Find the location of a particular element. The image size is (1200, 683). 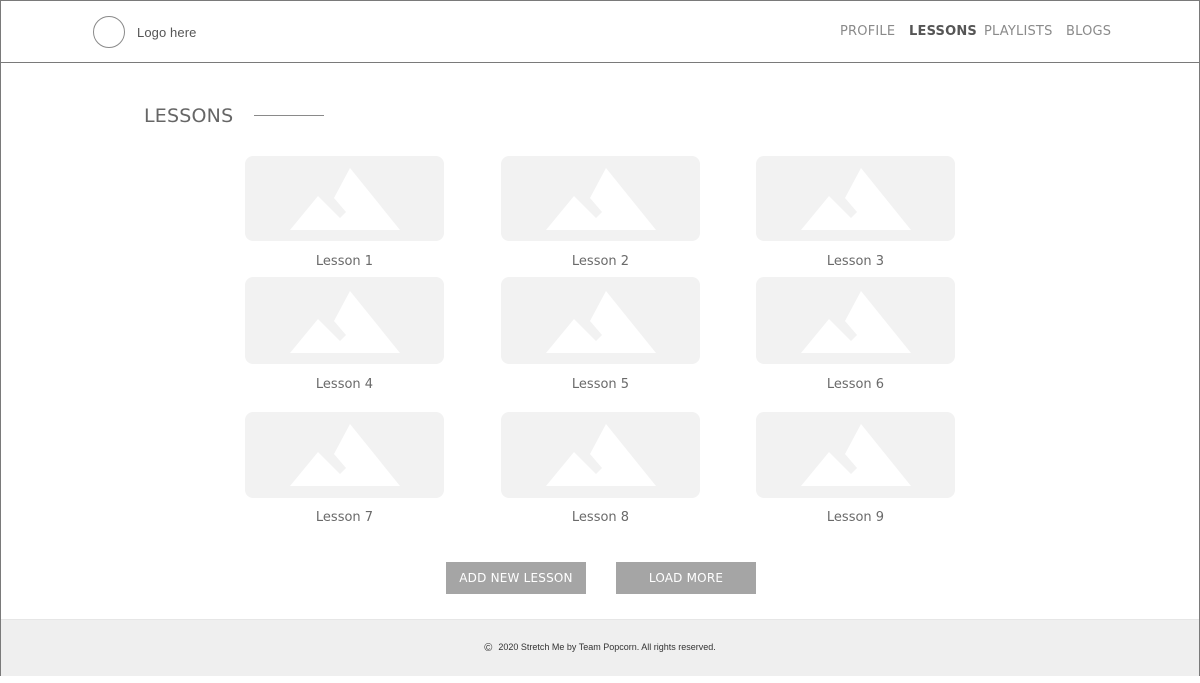

lesson-label: Lesson 6 is located at coordinates (855, 384).